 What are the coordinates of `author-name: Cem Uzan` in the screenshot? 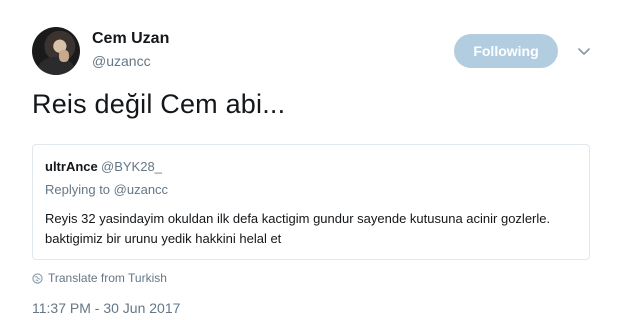 It's located at (130, 39).